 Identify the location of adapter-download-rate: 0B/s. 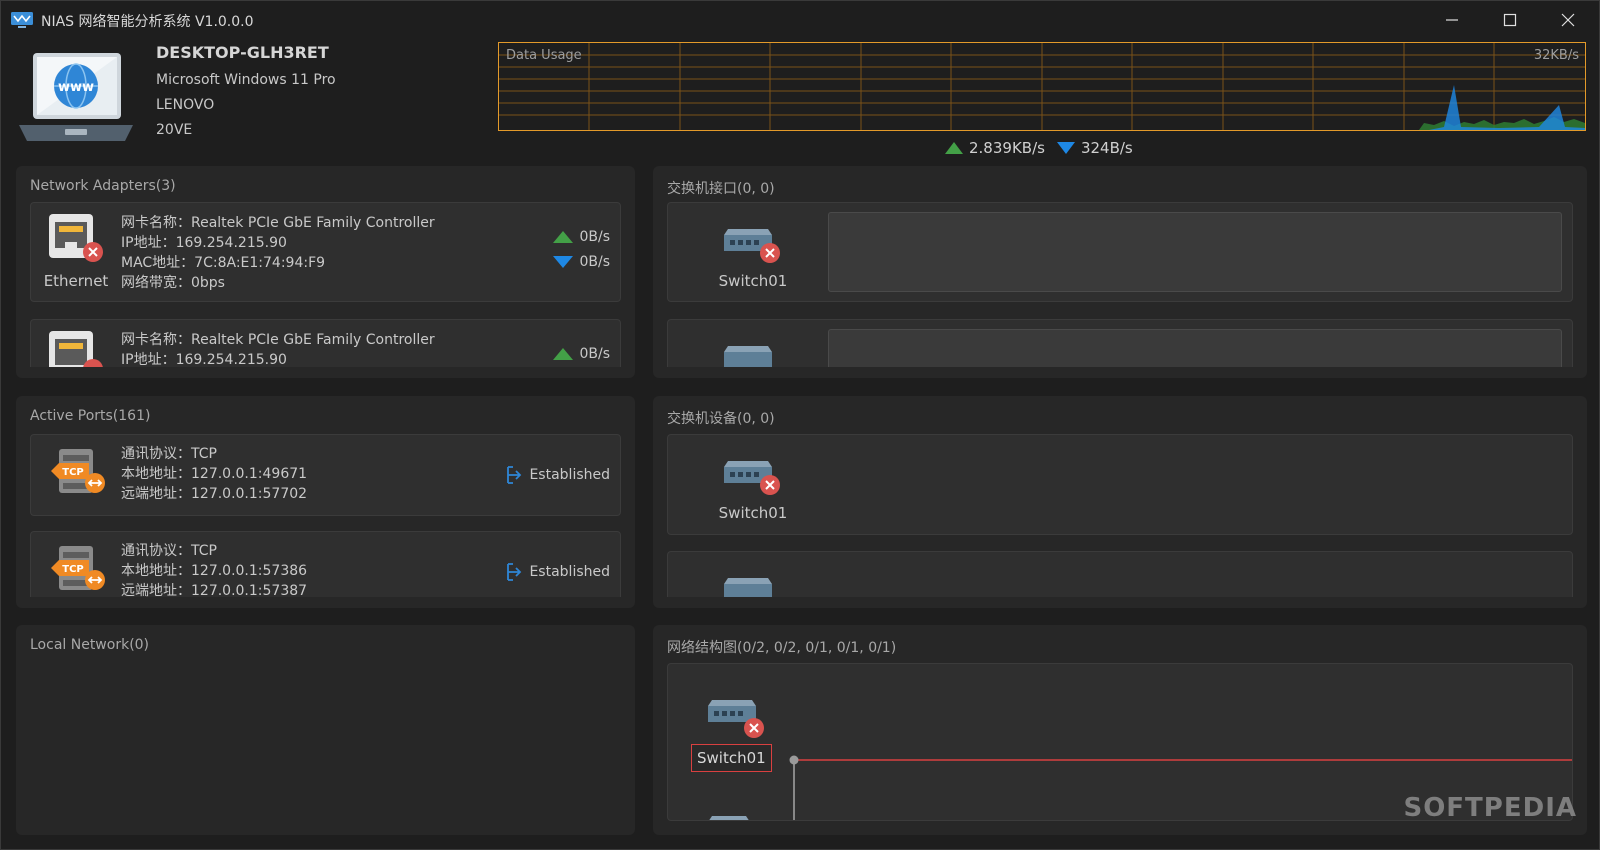
(594, 262).